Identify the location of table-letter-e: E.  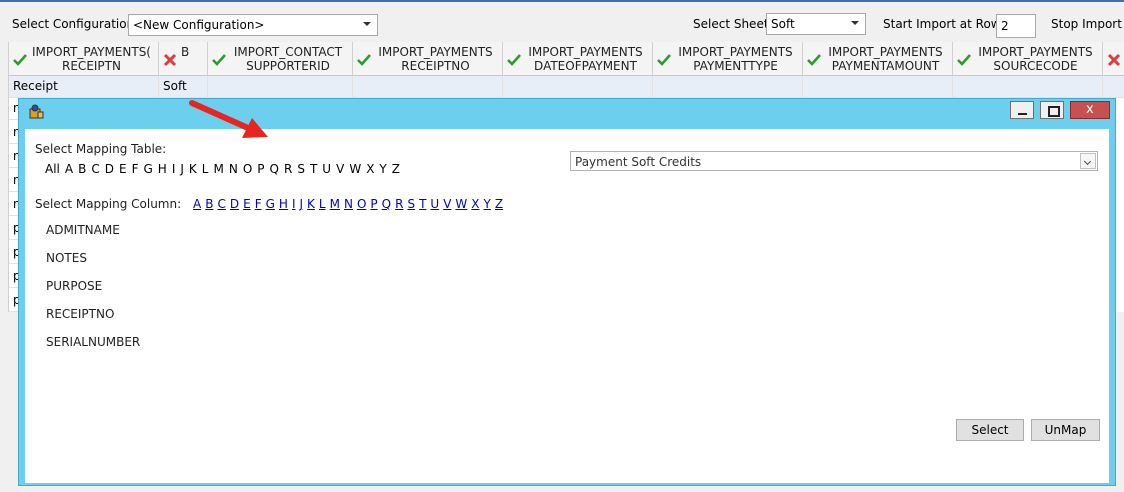
(123, 169).